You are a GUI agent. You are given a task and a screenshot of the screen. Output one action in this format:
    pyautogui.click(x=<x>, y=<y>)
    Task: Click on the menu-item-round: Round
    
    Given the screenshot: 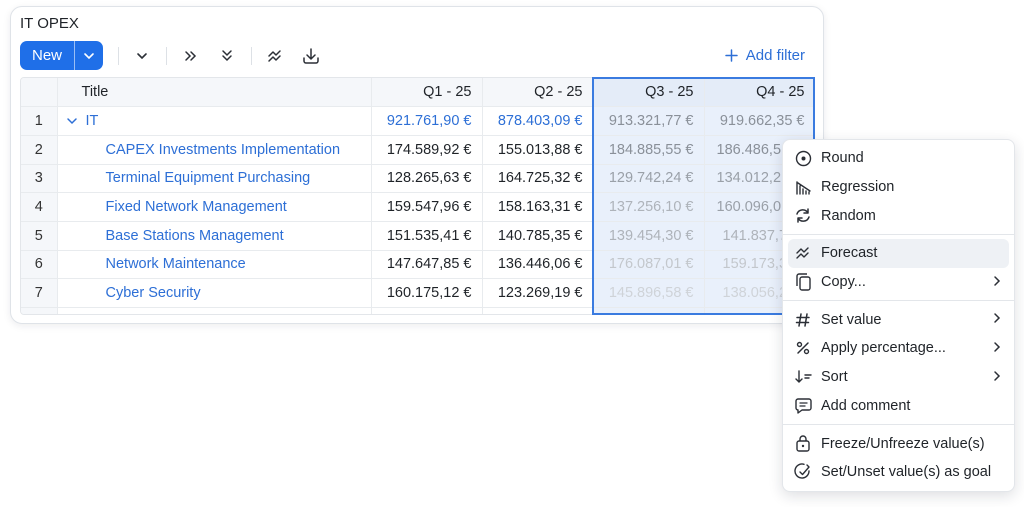 What is the action you would take?
    pyautogui.click(x=898, y=158)
    